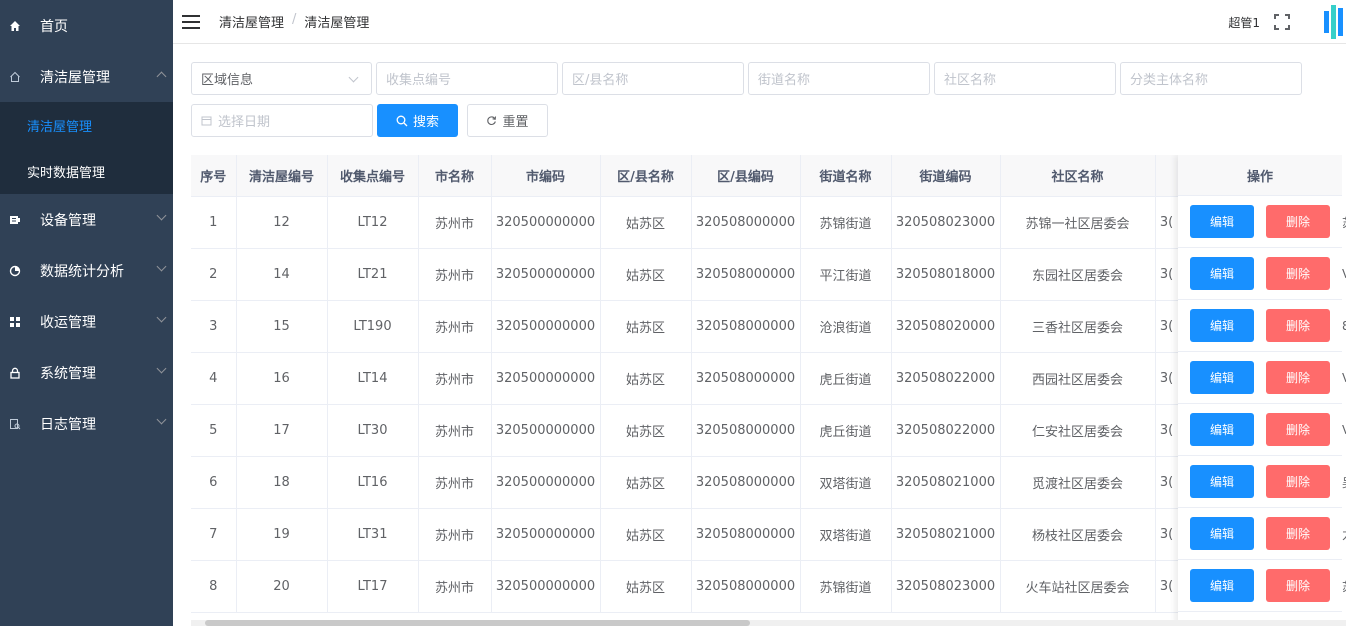 This screenshot has width=1346, height=626. What do you see at coordinates (1211, 78) in the screenshot?
I see `category-entity-input: 分类主体名称` at bounding box center [1211, 78].